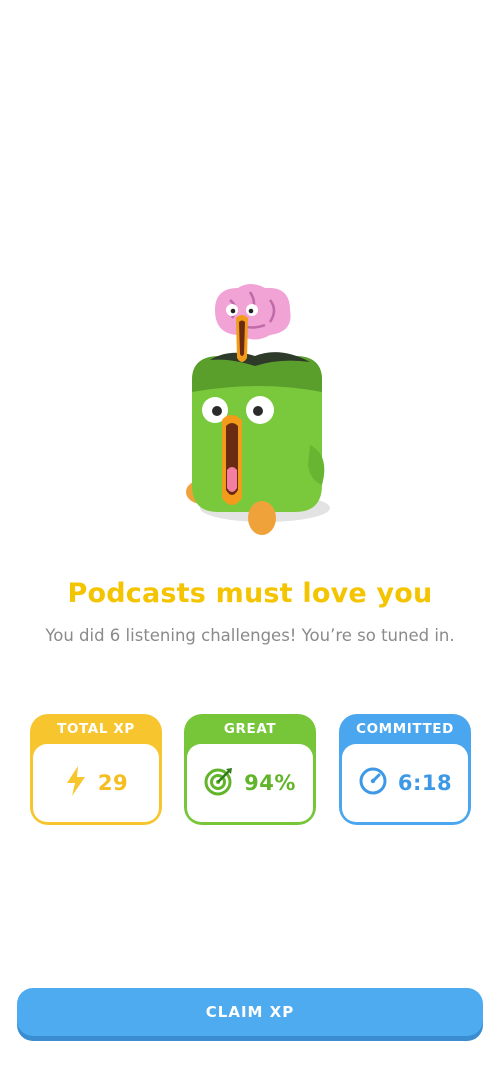  What do you see at coordinates (258, 409) in the screenshot?
I see `green-owl-with-brain-icon` at bounding box center [258, 409].